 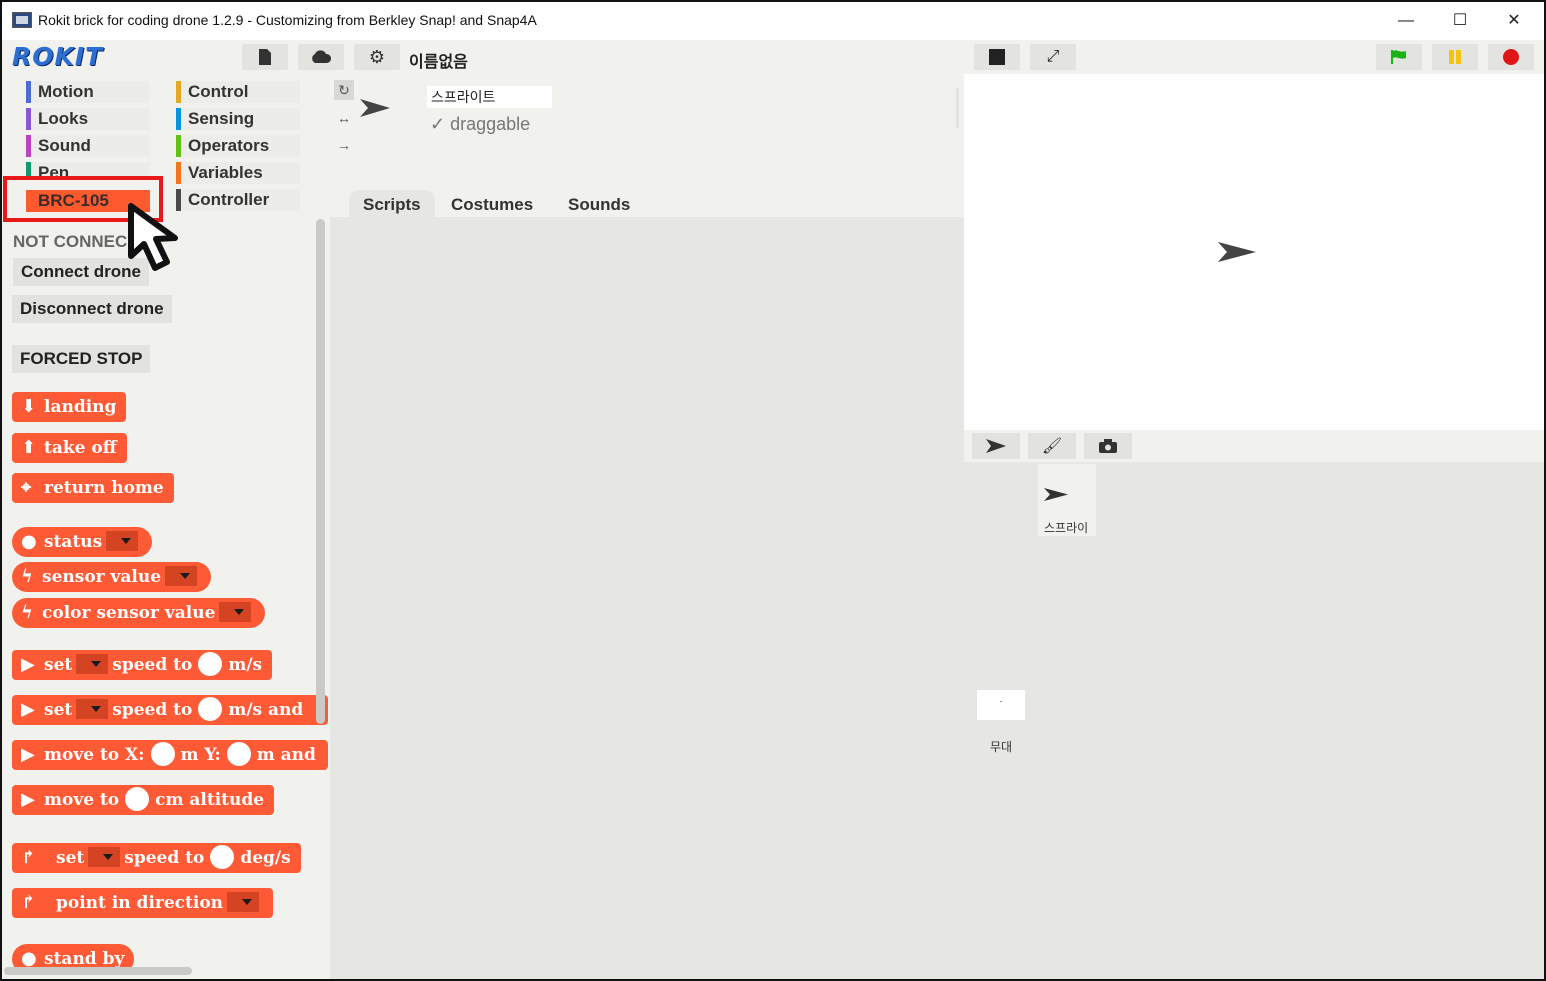 What do you see at coordinates (490, 124) in the screenshot?
I see `draggable-label: draggable` at bounding box center [490, 124].